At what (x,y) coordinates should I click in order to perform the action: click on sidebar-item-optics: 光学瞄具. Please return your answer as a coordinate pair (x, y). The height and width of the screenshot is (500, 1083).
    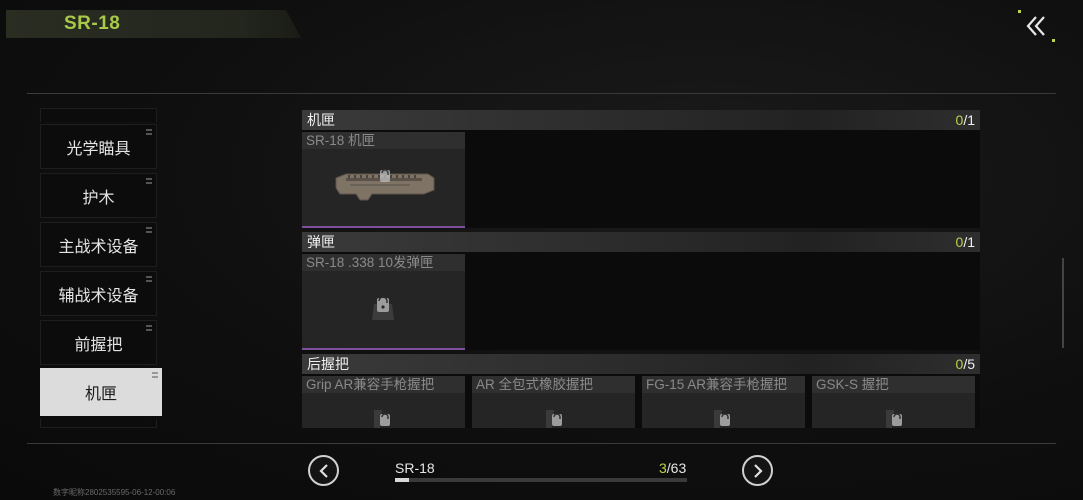
    Looking at the image, I should click on (98, 146).